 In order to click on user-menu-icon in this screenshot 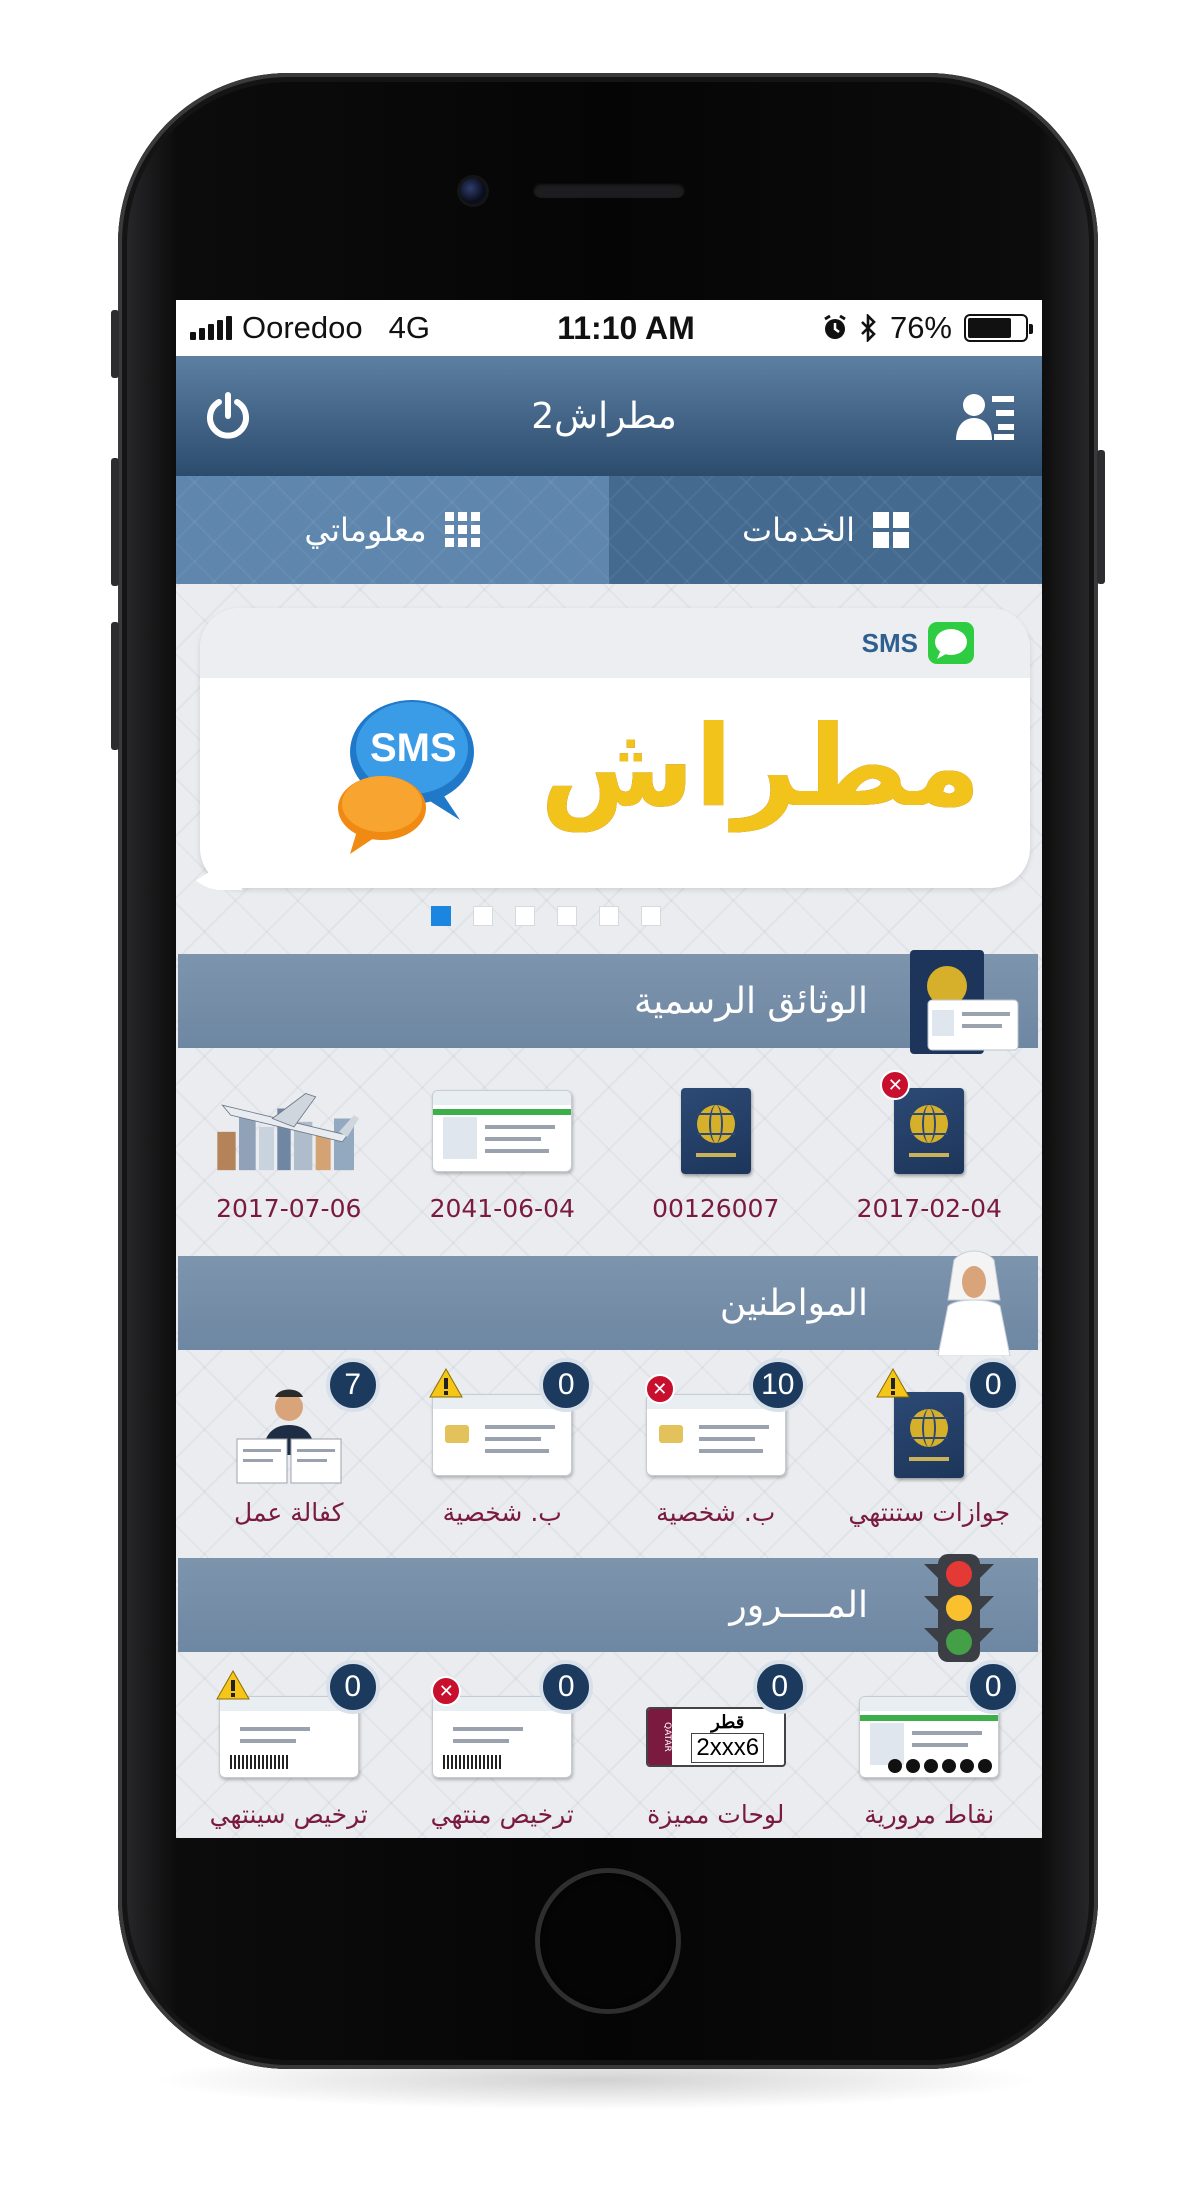, I will do `click(985, 416)`.